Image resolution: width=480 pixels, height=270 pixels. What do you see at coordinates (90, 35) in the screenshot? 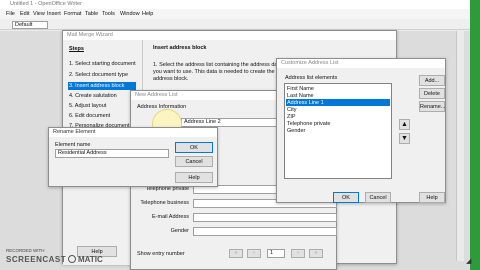
I see `wizard-title: Mail Merge Wizard` at bounding box center [90, 35].